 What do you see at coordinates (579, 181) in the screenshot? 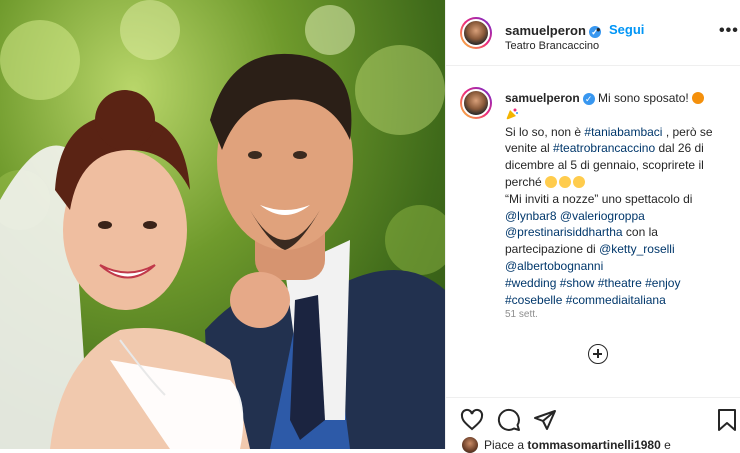
I see `tongue-emoji-icon` at bounding box center [579, 181].